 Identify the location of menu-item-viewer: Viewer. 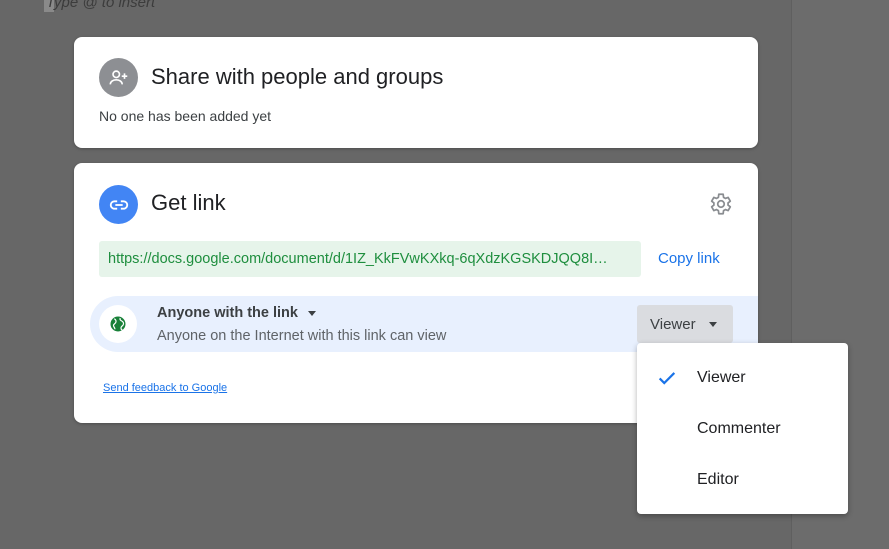
(742, 377).